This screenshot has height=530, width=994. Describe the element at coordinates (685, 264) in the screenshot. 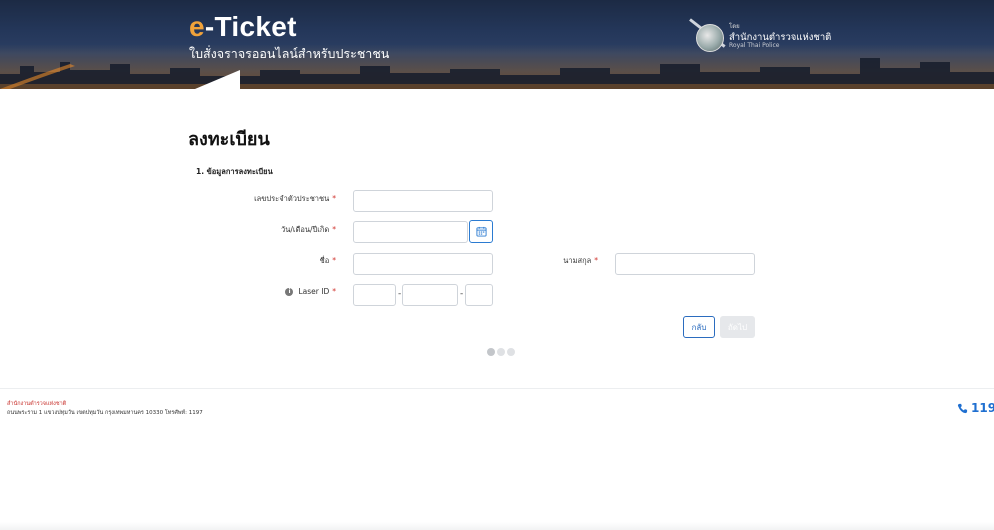

I see `last-name-input` at that location.